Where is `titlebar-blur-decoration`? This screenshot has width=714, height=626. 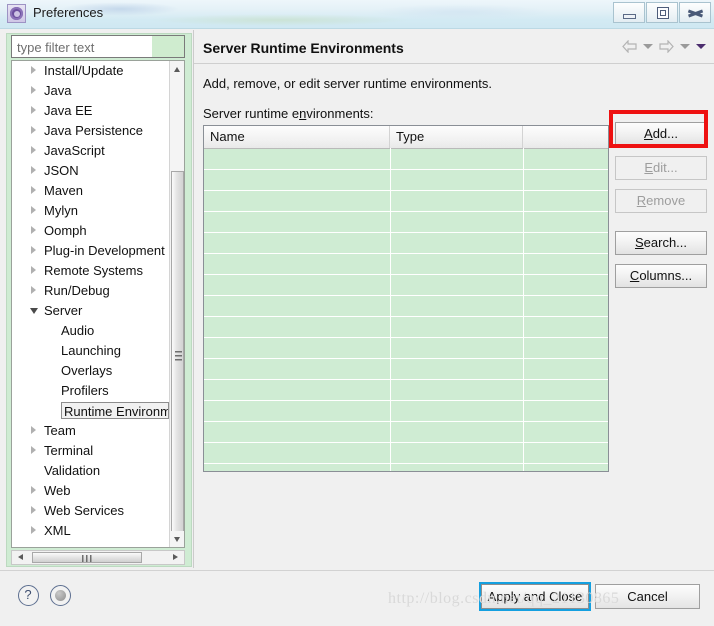 titlebar-blur-decoration is located at coordinates (460, 12).